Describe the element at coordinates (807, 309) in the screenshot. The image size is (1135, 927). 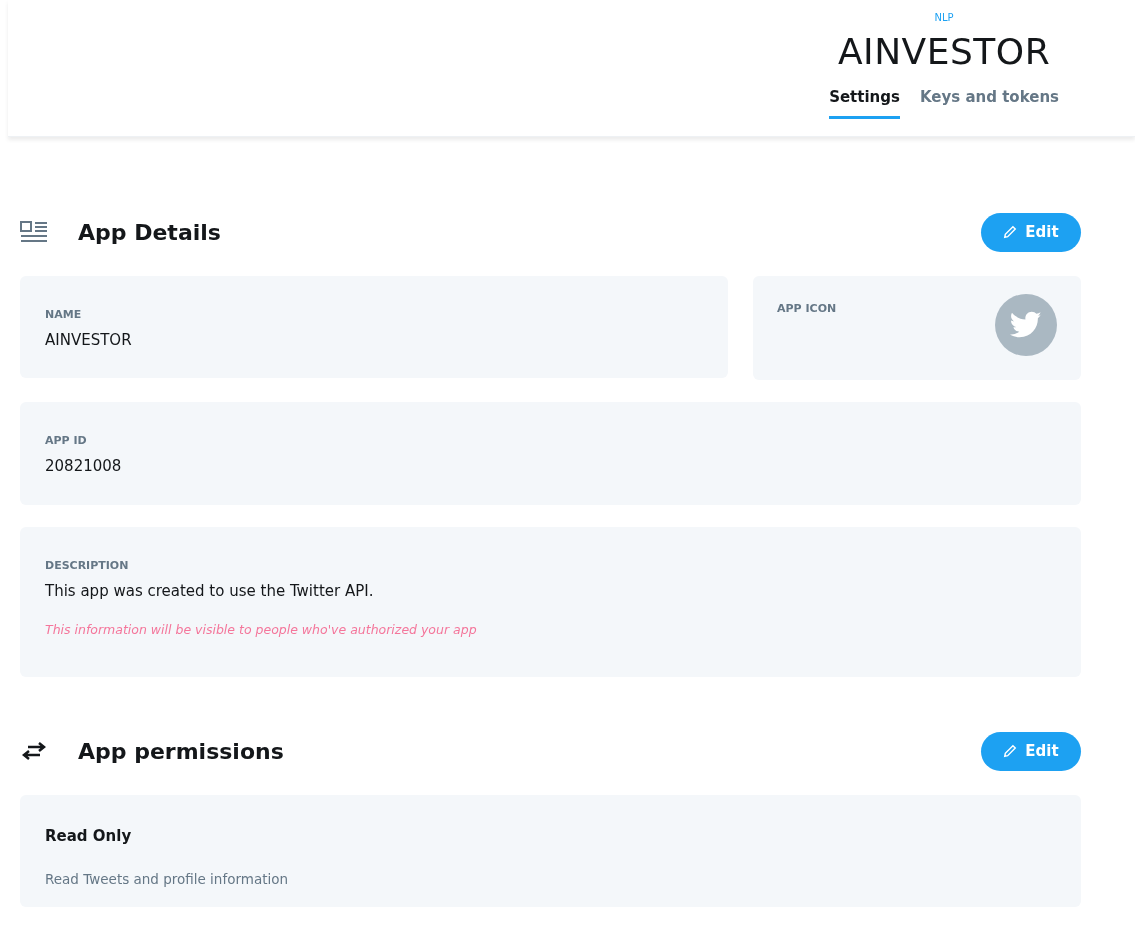
I see `field-label: APP ICON` at that location.